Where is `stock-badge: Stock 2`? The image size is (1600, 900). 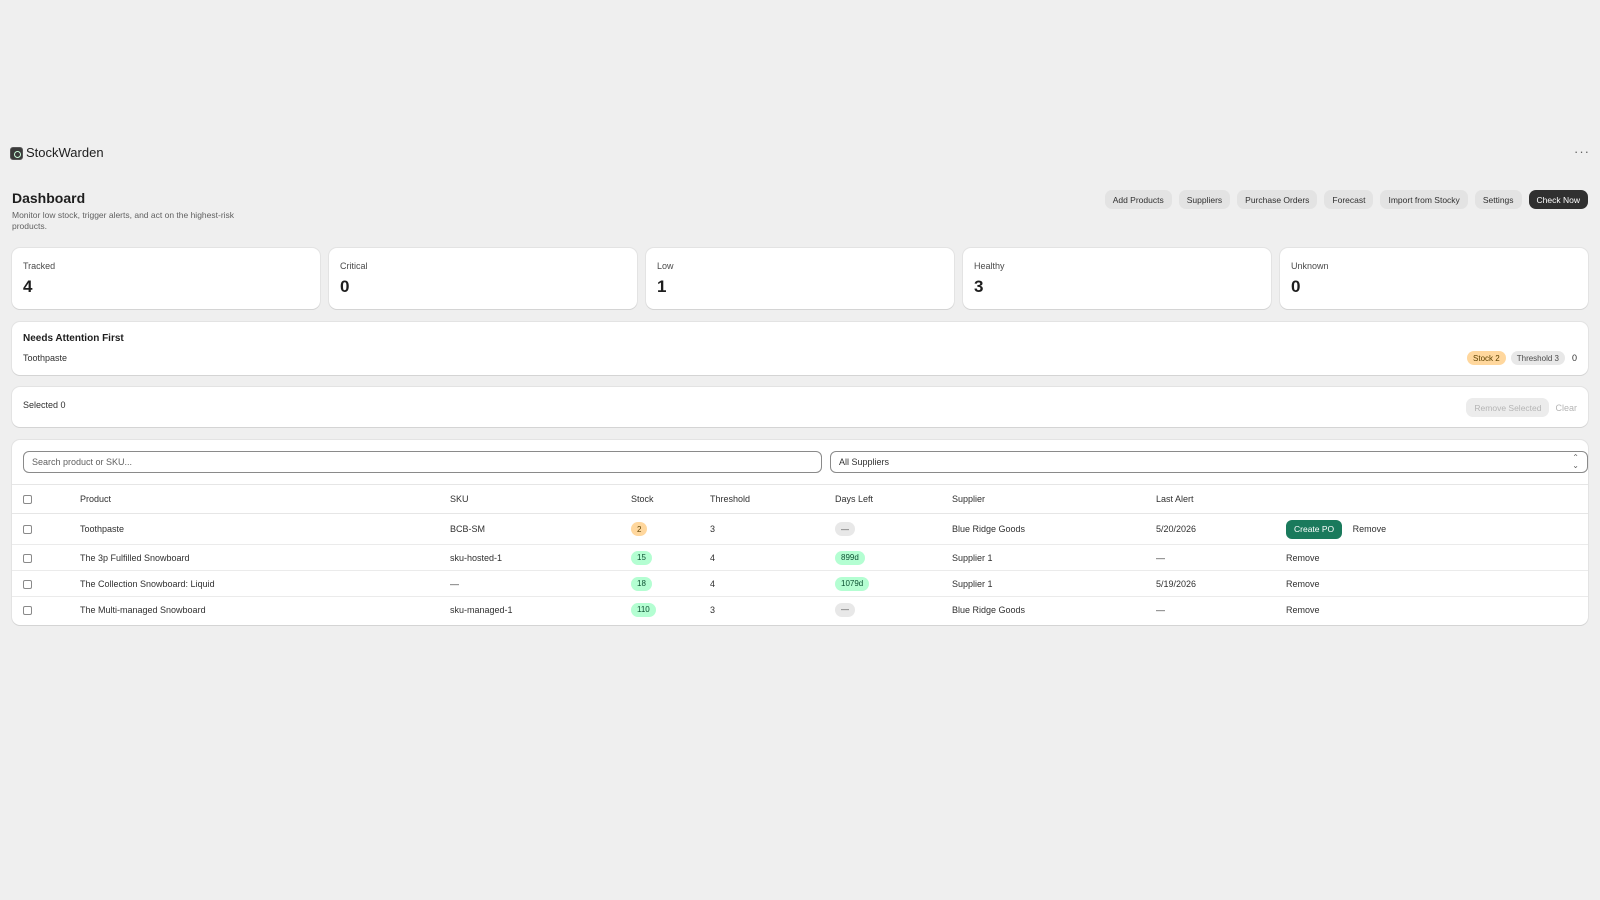 stock-badge: Stock 2 is located at coordinates (1486, 358).